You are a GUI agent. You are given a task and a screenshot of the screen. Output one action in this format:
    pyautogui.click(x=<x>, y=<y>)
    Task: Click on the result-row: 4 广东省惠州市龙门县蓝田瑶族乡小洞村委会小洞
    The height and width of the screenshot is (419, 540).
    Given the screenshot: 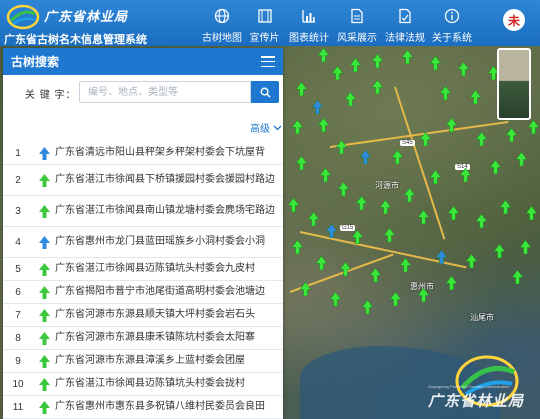 What is the action you would take?
    pyautogui.click(x=143, y=242)
    